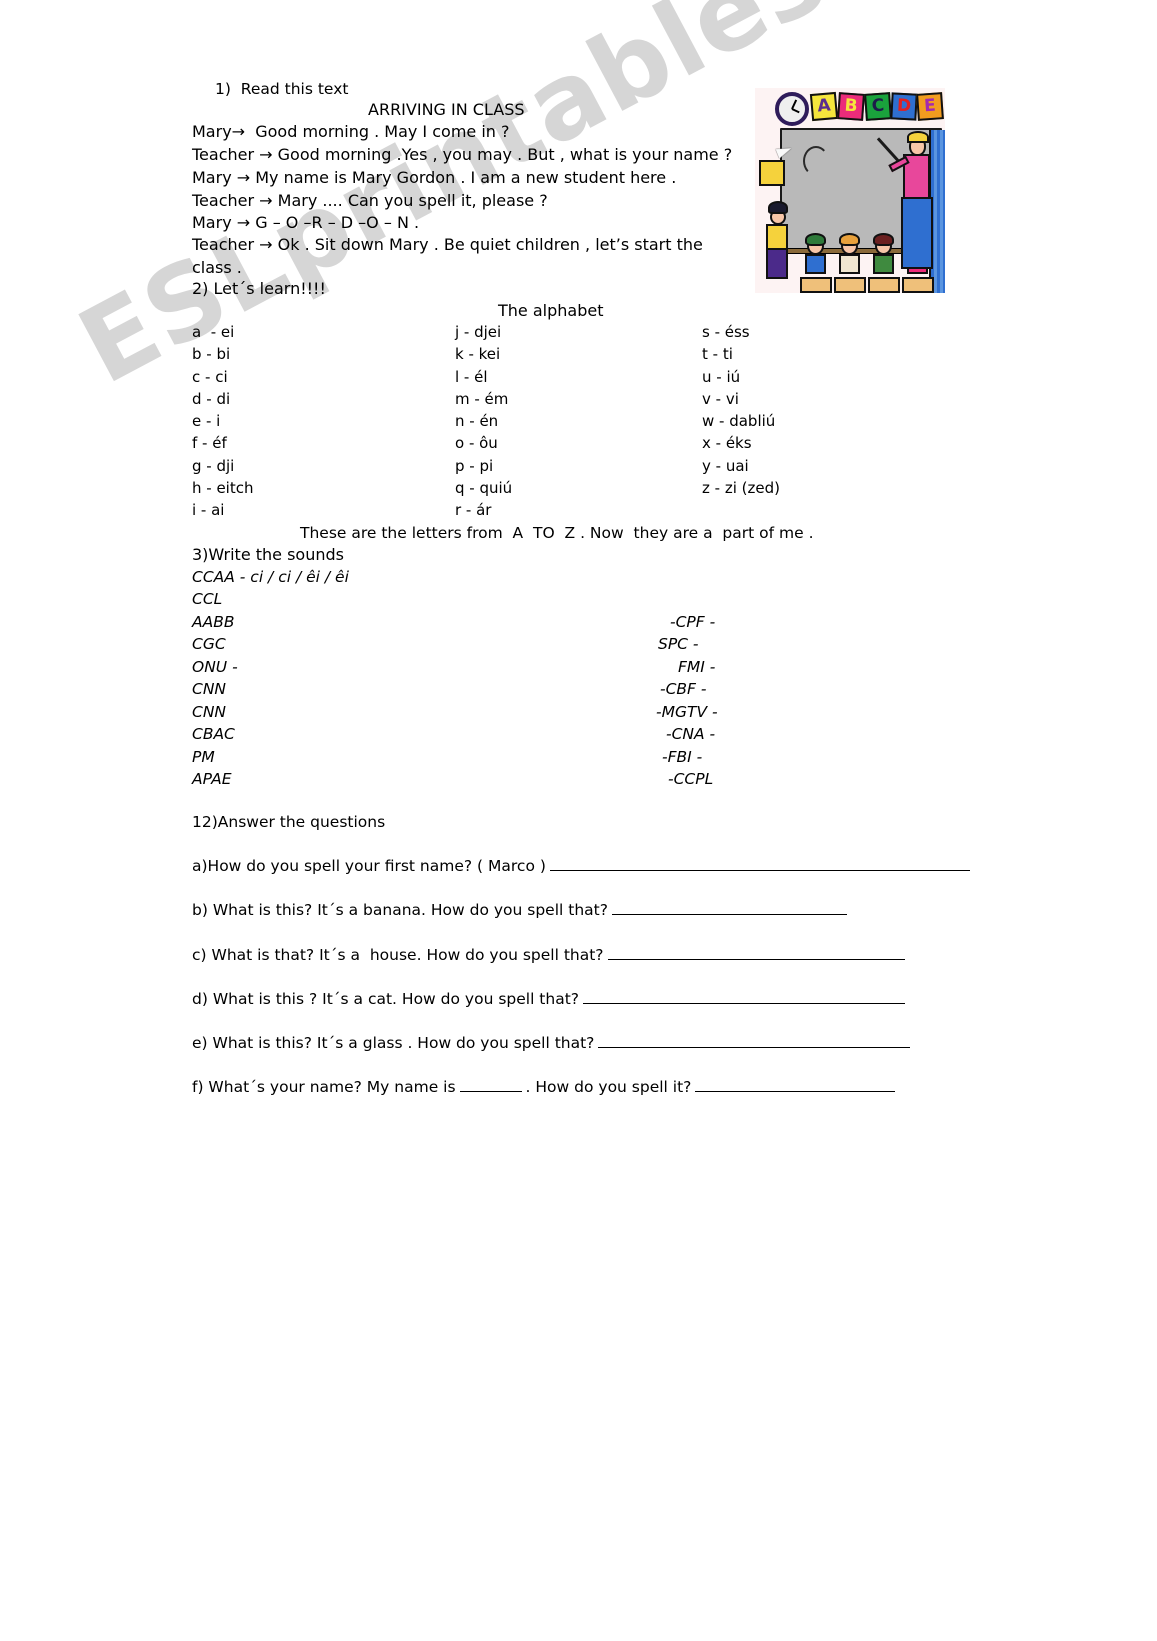 This screenshot has width=1157, height=1641. What do you see at coordinates (754, 1040) in the screenshot?
I see `answer-blank-e` at bounding box center [754, 1040].